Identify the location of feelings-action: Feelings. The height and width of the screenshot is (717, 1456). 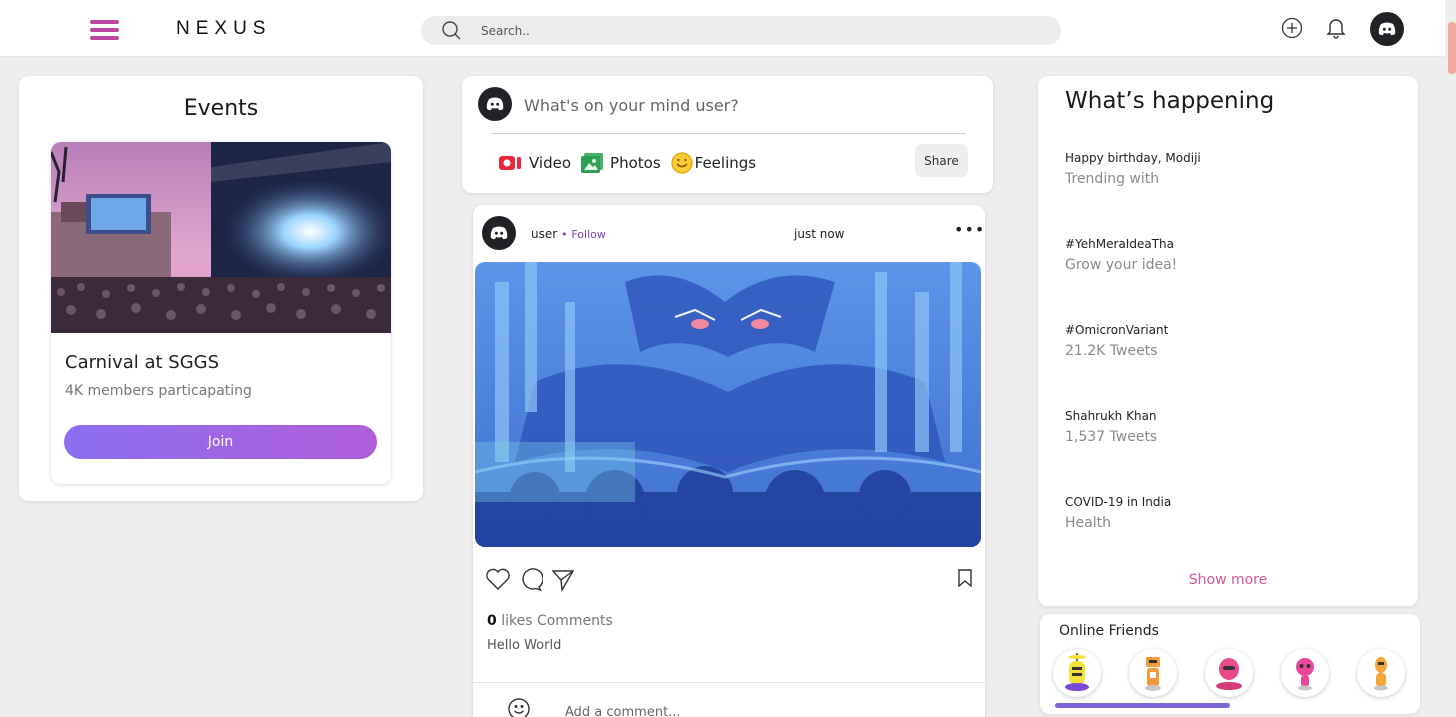
(713, 163).